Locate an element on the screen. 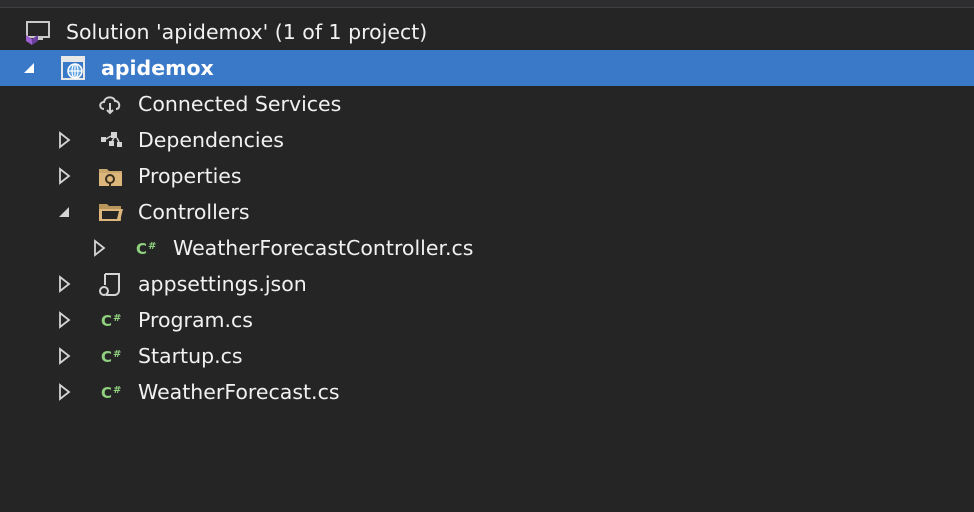 The width and height of the screenshot is (974, 512). solution-label: Solution 'apidemox' (1 of 1 project) is located at coordinates (247, 32).